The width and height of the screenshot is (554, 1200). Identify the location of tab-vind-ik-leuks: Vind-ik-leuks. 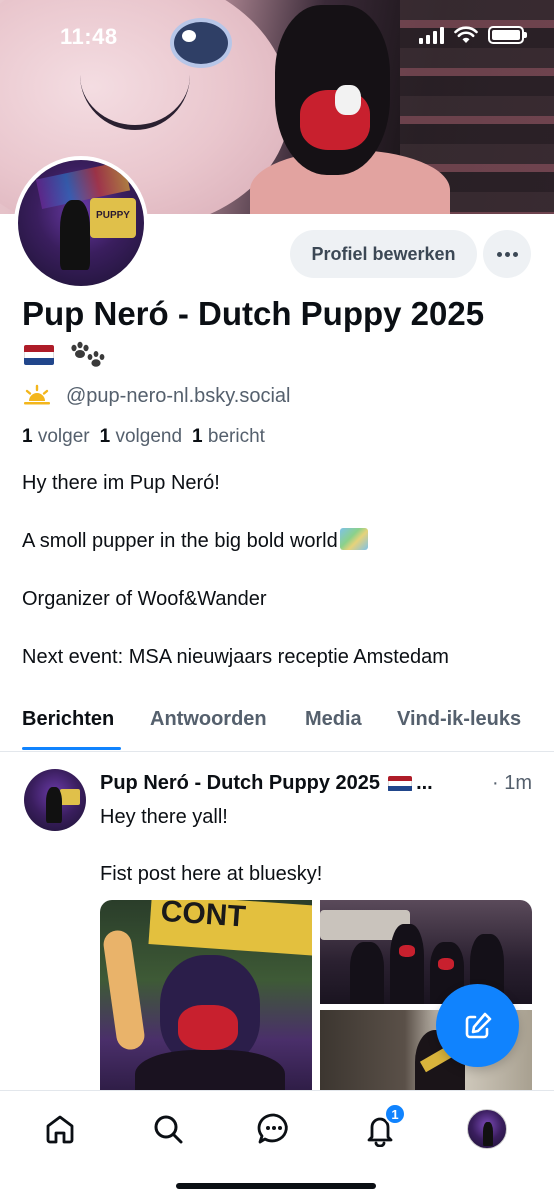
(459, 719).